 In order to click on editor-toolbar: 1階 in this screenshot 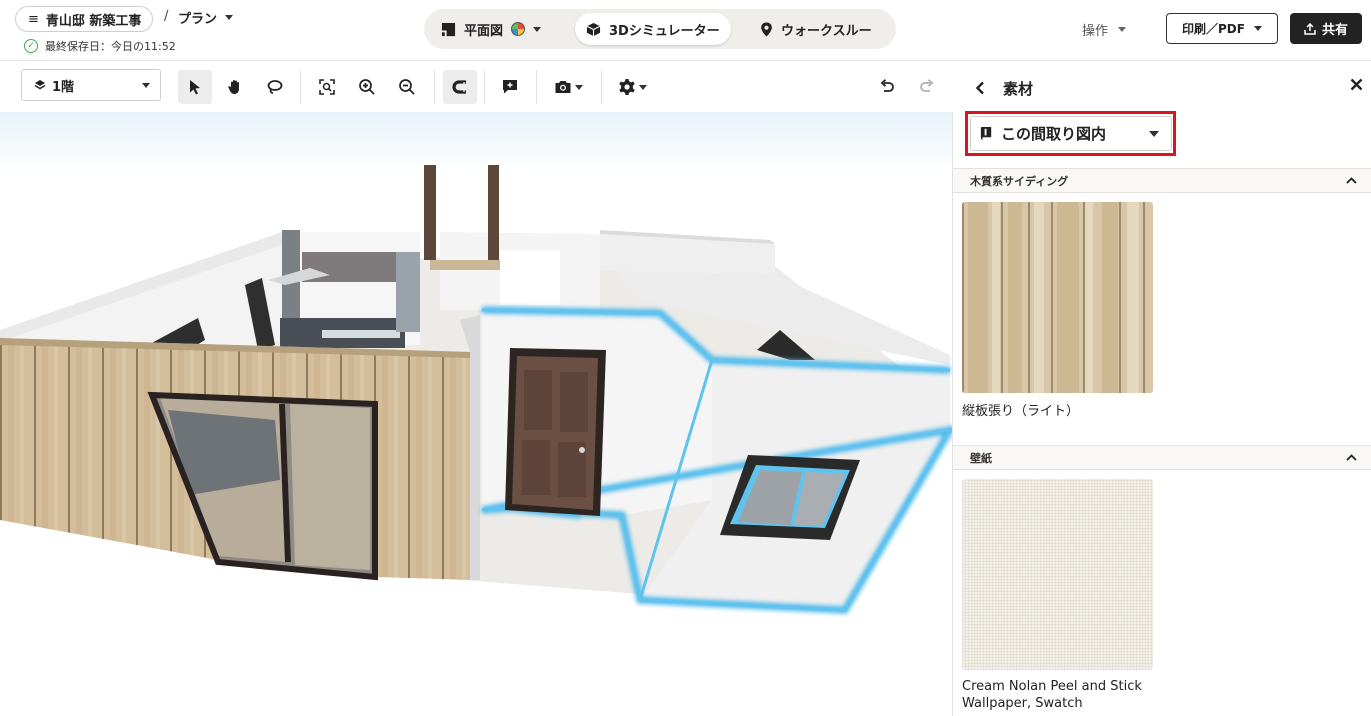, I will do `click(476, 86)`.